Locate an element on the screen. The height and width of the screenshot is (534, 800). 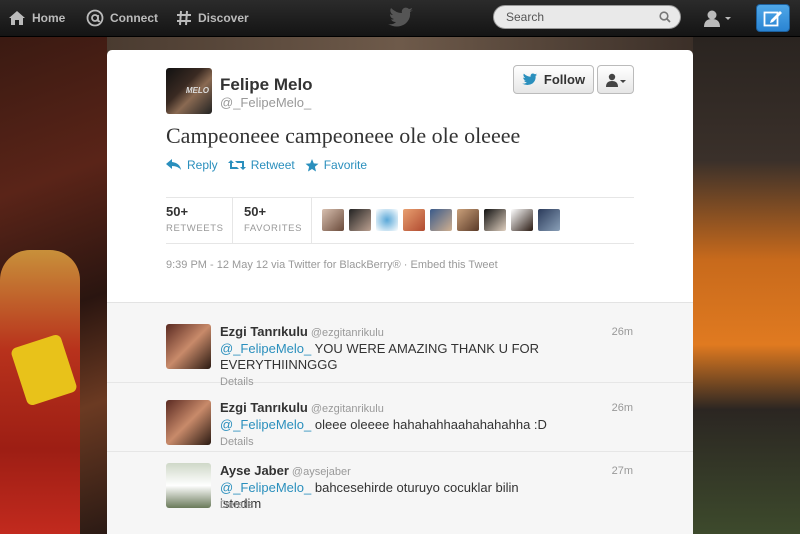
retweet-action: Retweet is located at coordinates (261, 165).